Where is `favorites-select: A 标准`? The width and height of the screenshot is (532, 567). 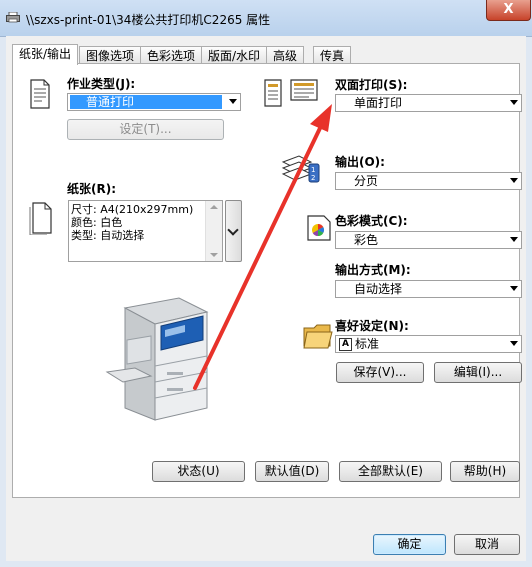
favorites-select: A 标准 is located at coordinates (428, 344).